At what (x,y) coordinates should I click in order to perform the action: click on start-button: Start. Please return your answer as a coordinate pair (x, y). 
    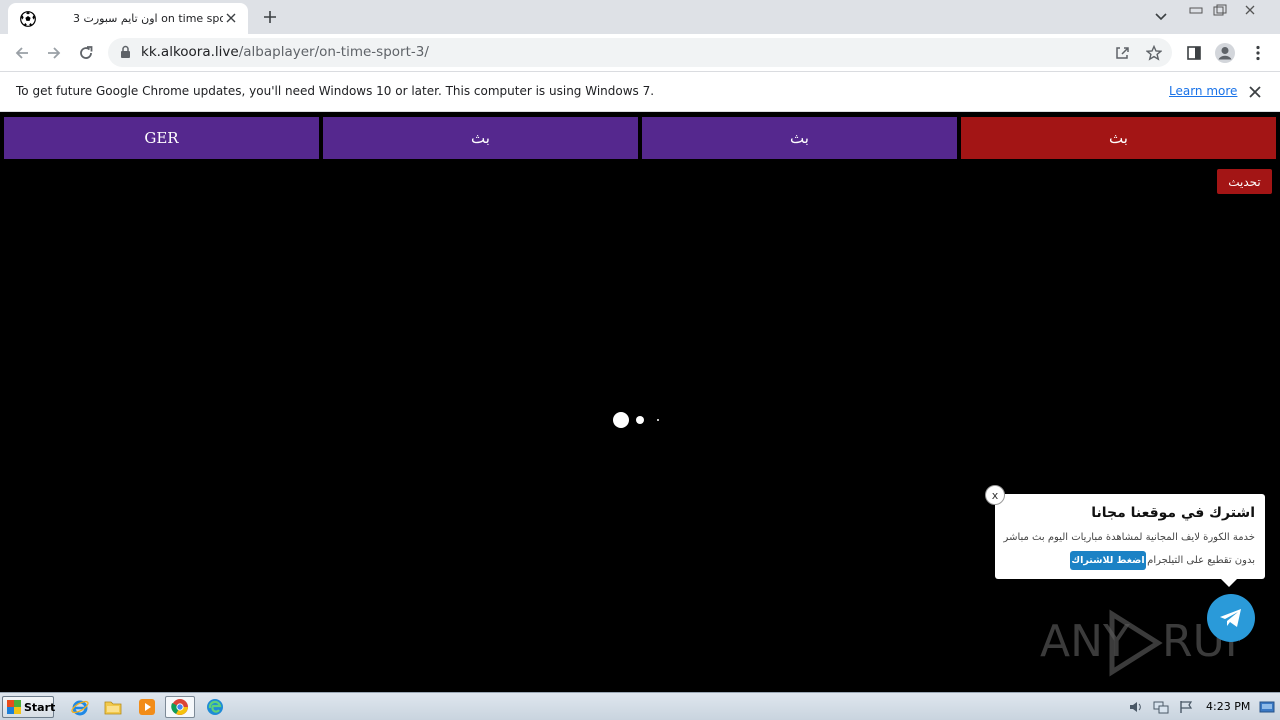
    Looking at the image, I should click on (29, 707).